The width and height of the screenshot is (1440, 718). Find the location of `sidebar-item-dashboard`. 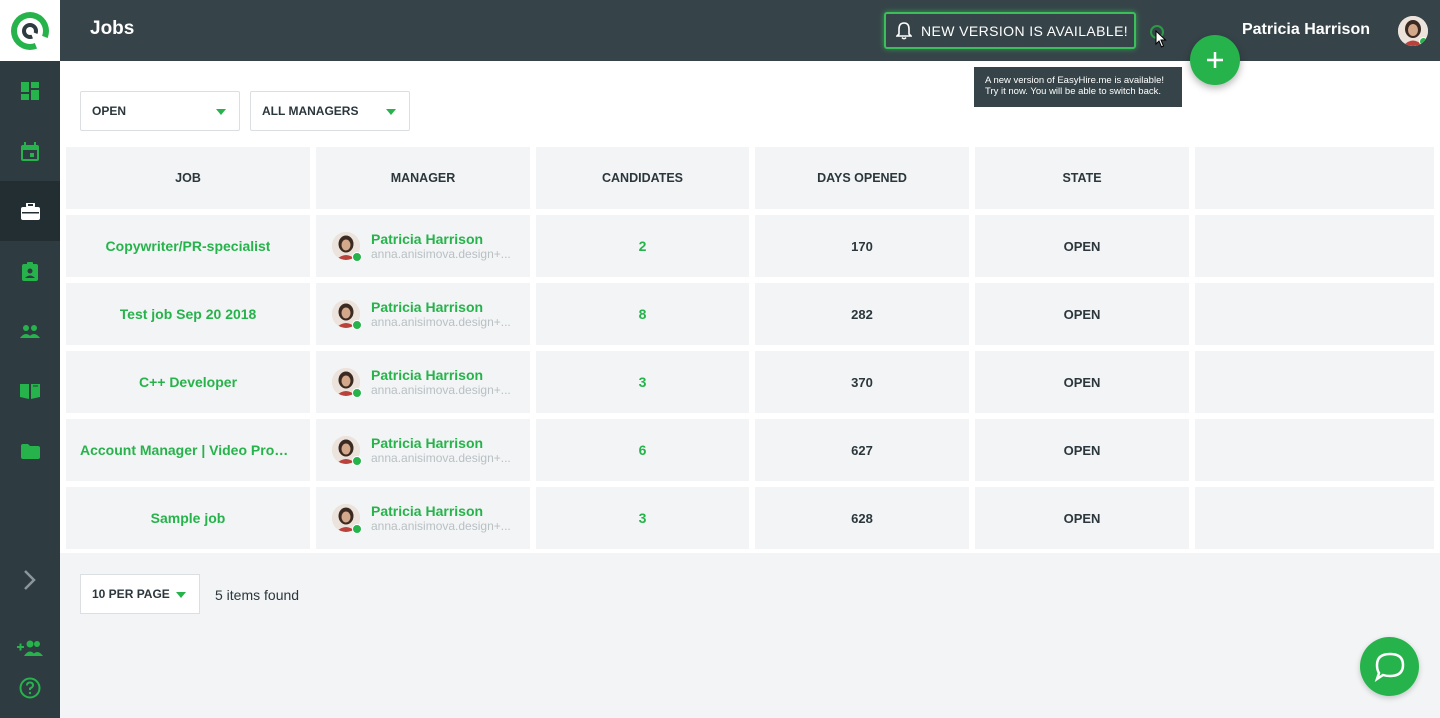

sidebar-item-dashboard is located at coordinates (30, 91).